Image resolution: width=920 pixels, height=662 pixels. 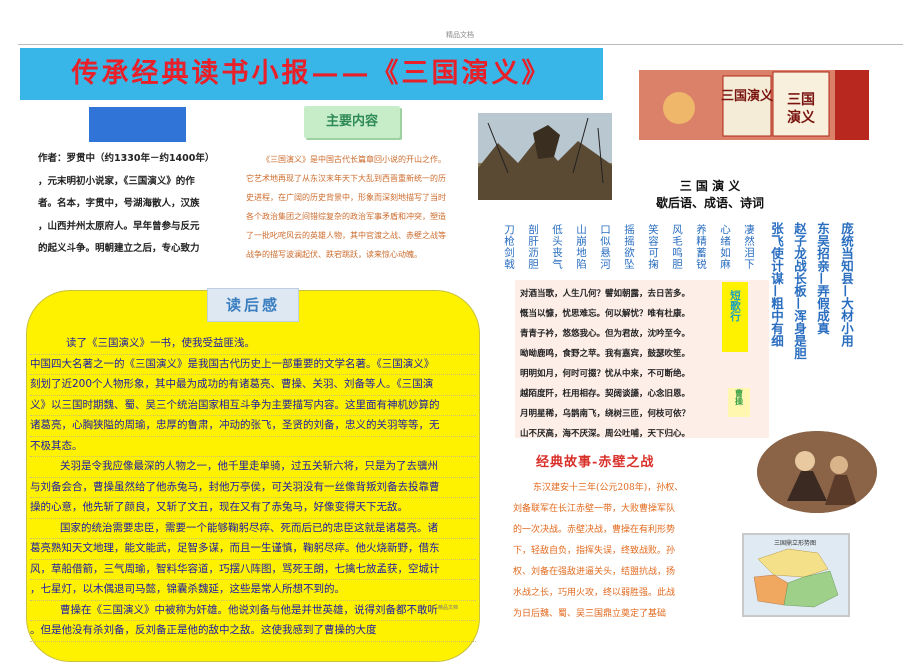 What do you see at coordinates (801, 117) in the screenshot?
I see `svg-text: 演义` at bounding box center [801, 117].